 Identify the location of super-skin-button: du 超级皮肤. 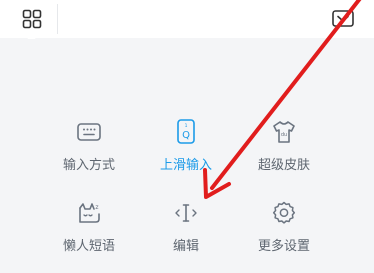
(284, 146).